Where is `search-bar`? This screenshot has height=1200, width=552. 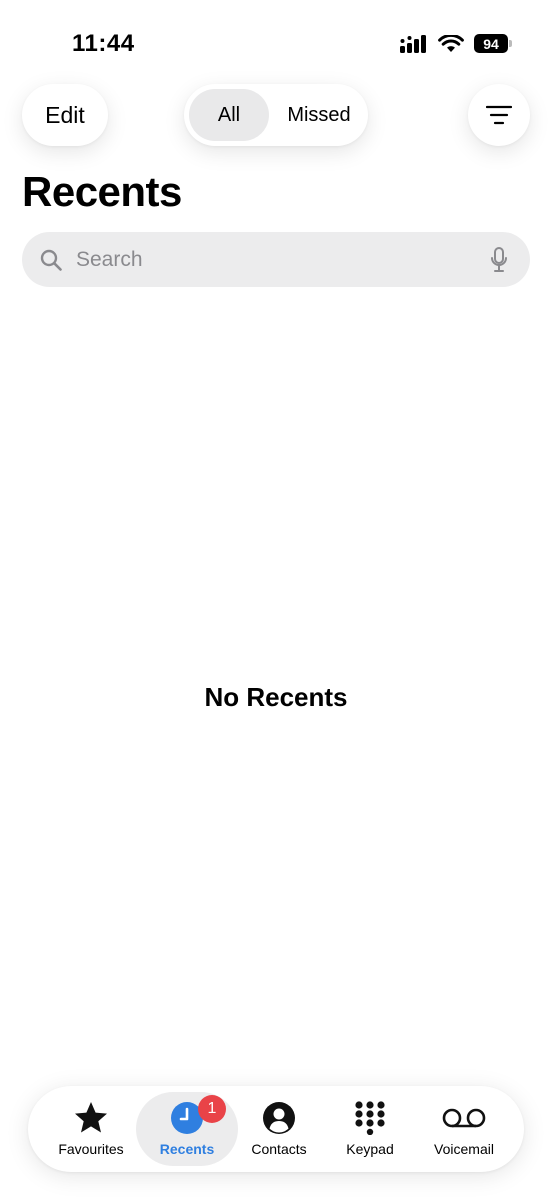 search-bar is located at coordinates (276, 259).